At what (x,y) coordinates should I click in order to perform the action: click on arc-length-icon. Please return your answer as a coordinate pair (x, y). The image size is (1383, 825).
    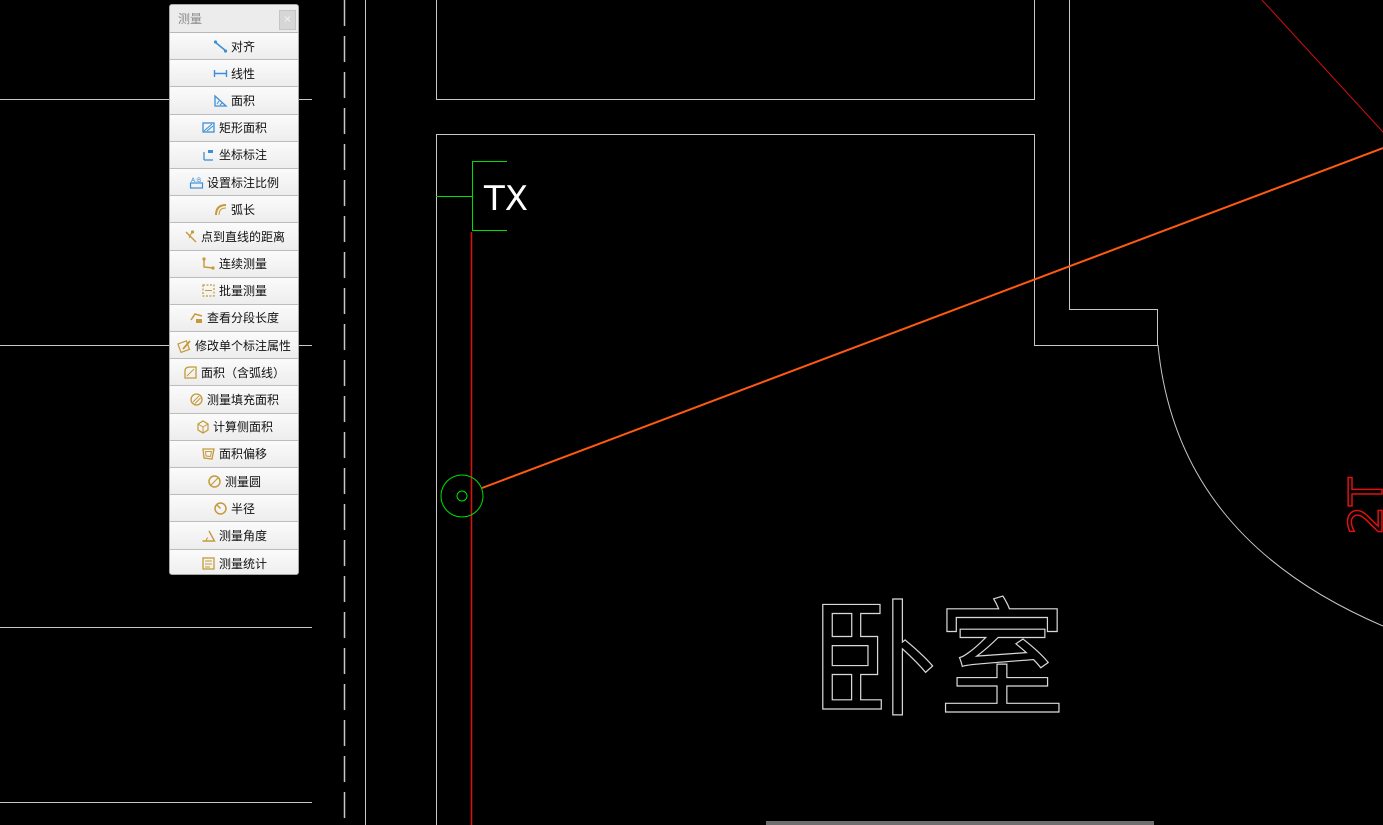
    Looking at the image, I should click on (220, 209).